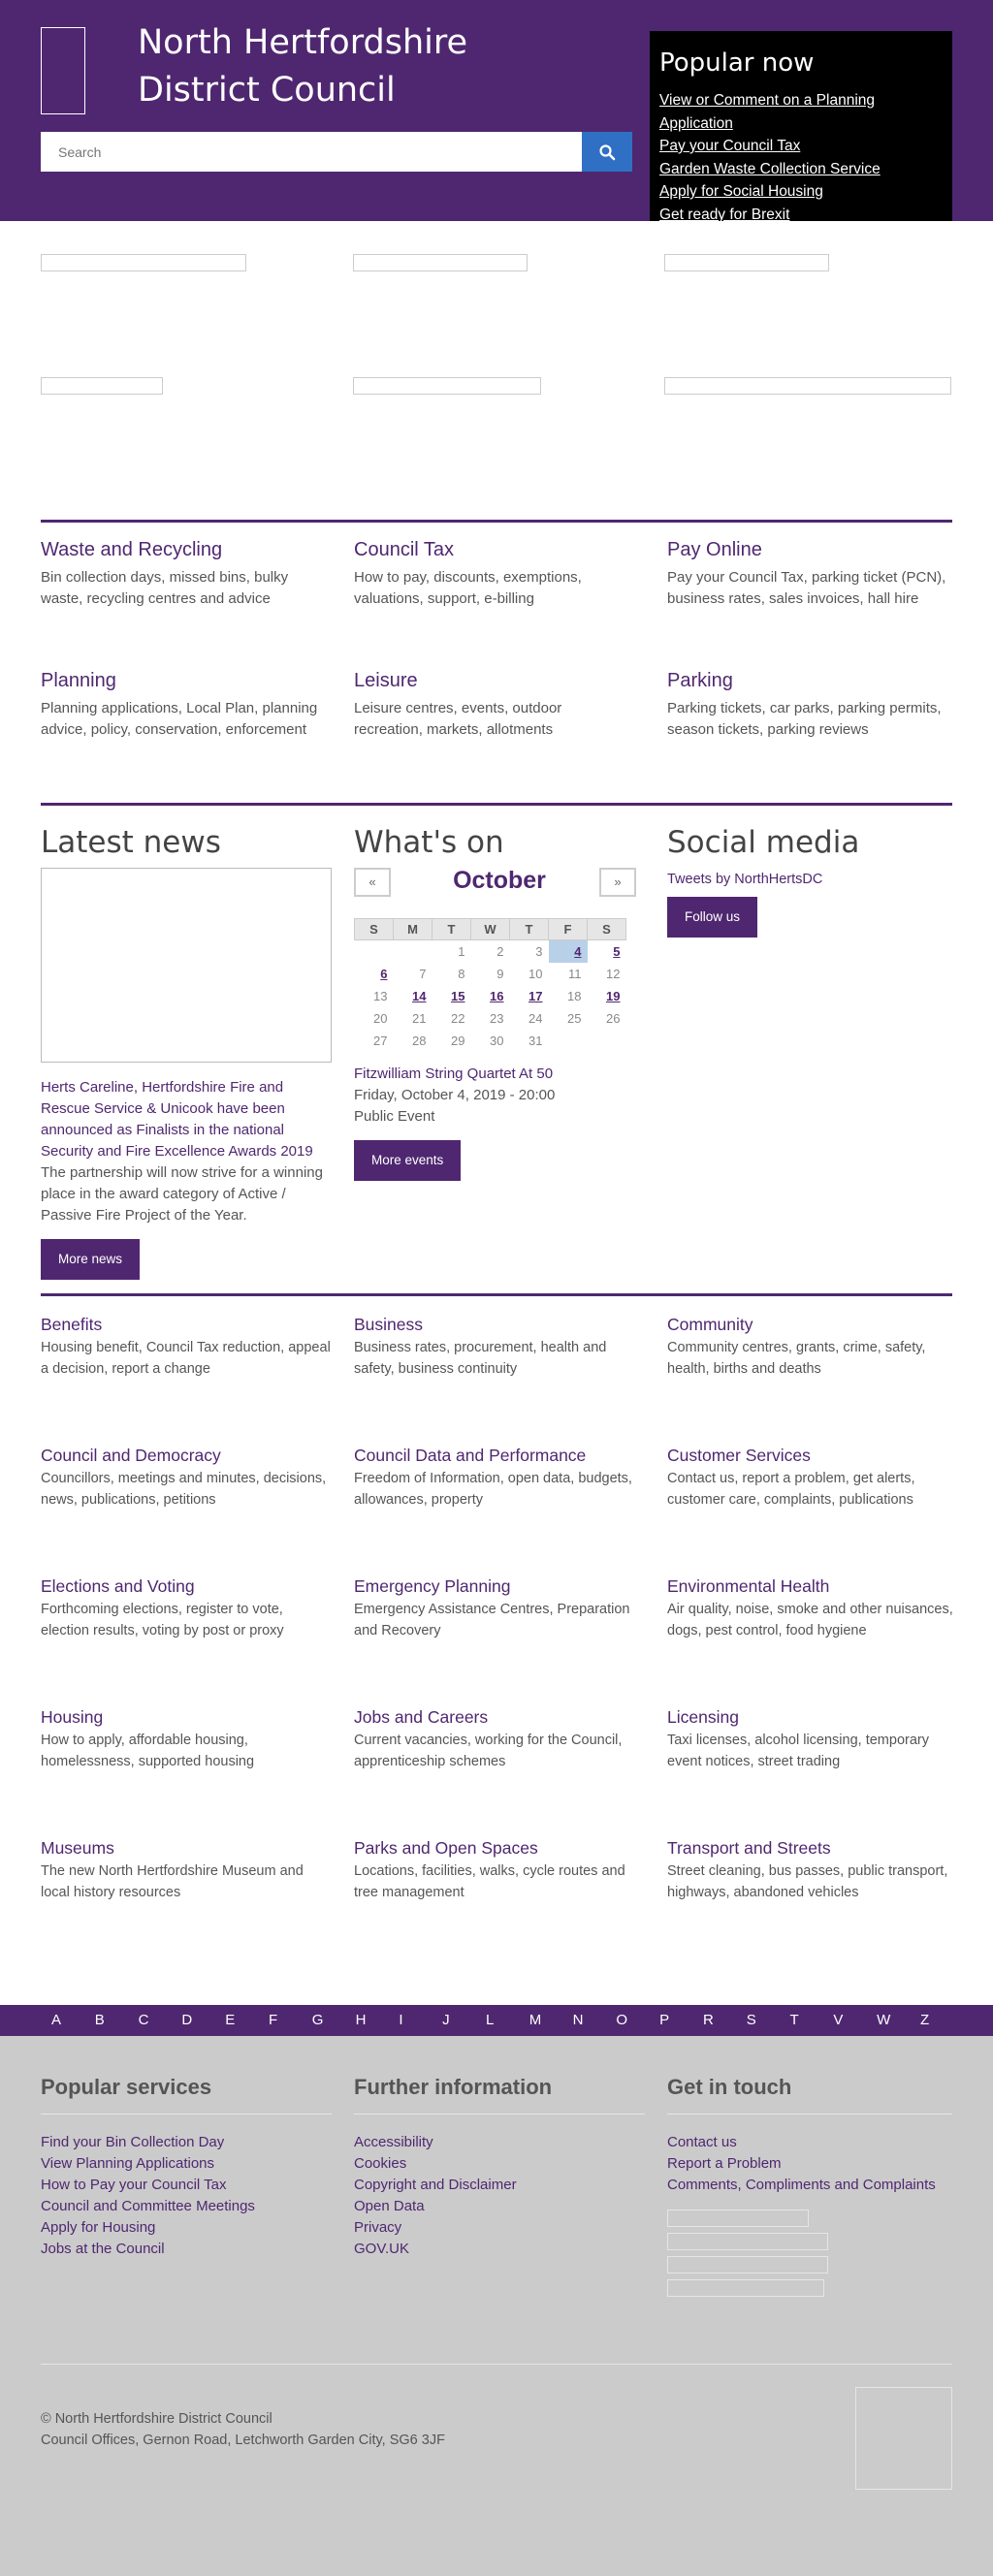  What do you see at coordinates (499, 1074) in the screenshot?
I see `event-title: Fitzwilliam String Quartet At 50` at bounding box center [499, 1074].